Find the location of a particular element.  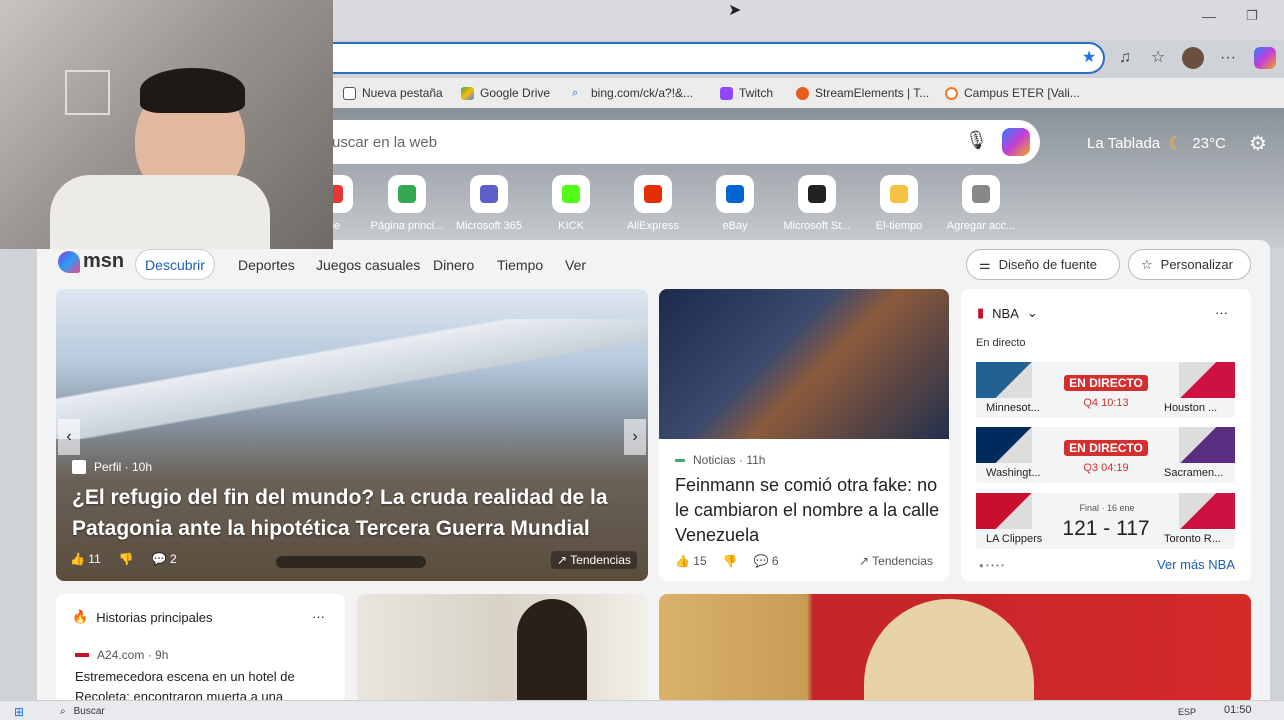

person-shirt is located at coordinates (160, 212).